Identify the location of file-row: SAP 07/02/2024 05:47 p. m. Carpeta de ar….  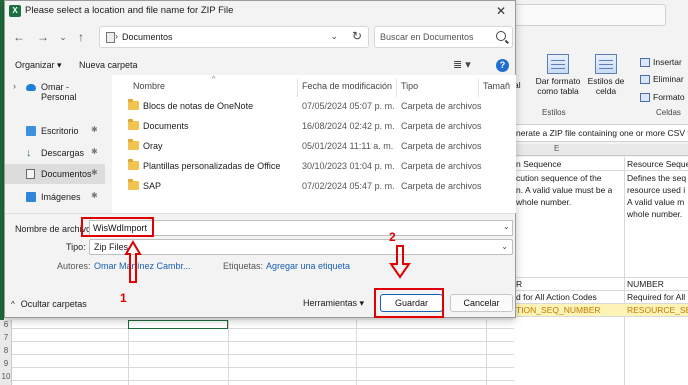
(314, 187).